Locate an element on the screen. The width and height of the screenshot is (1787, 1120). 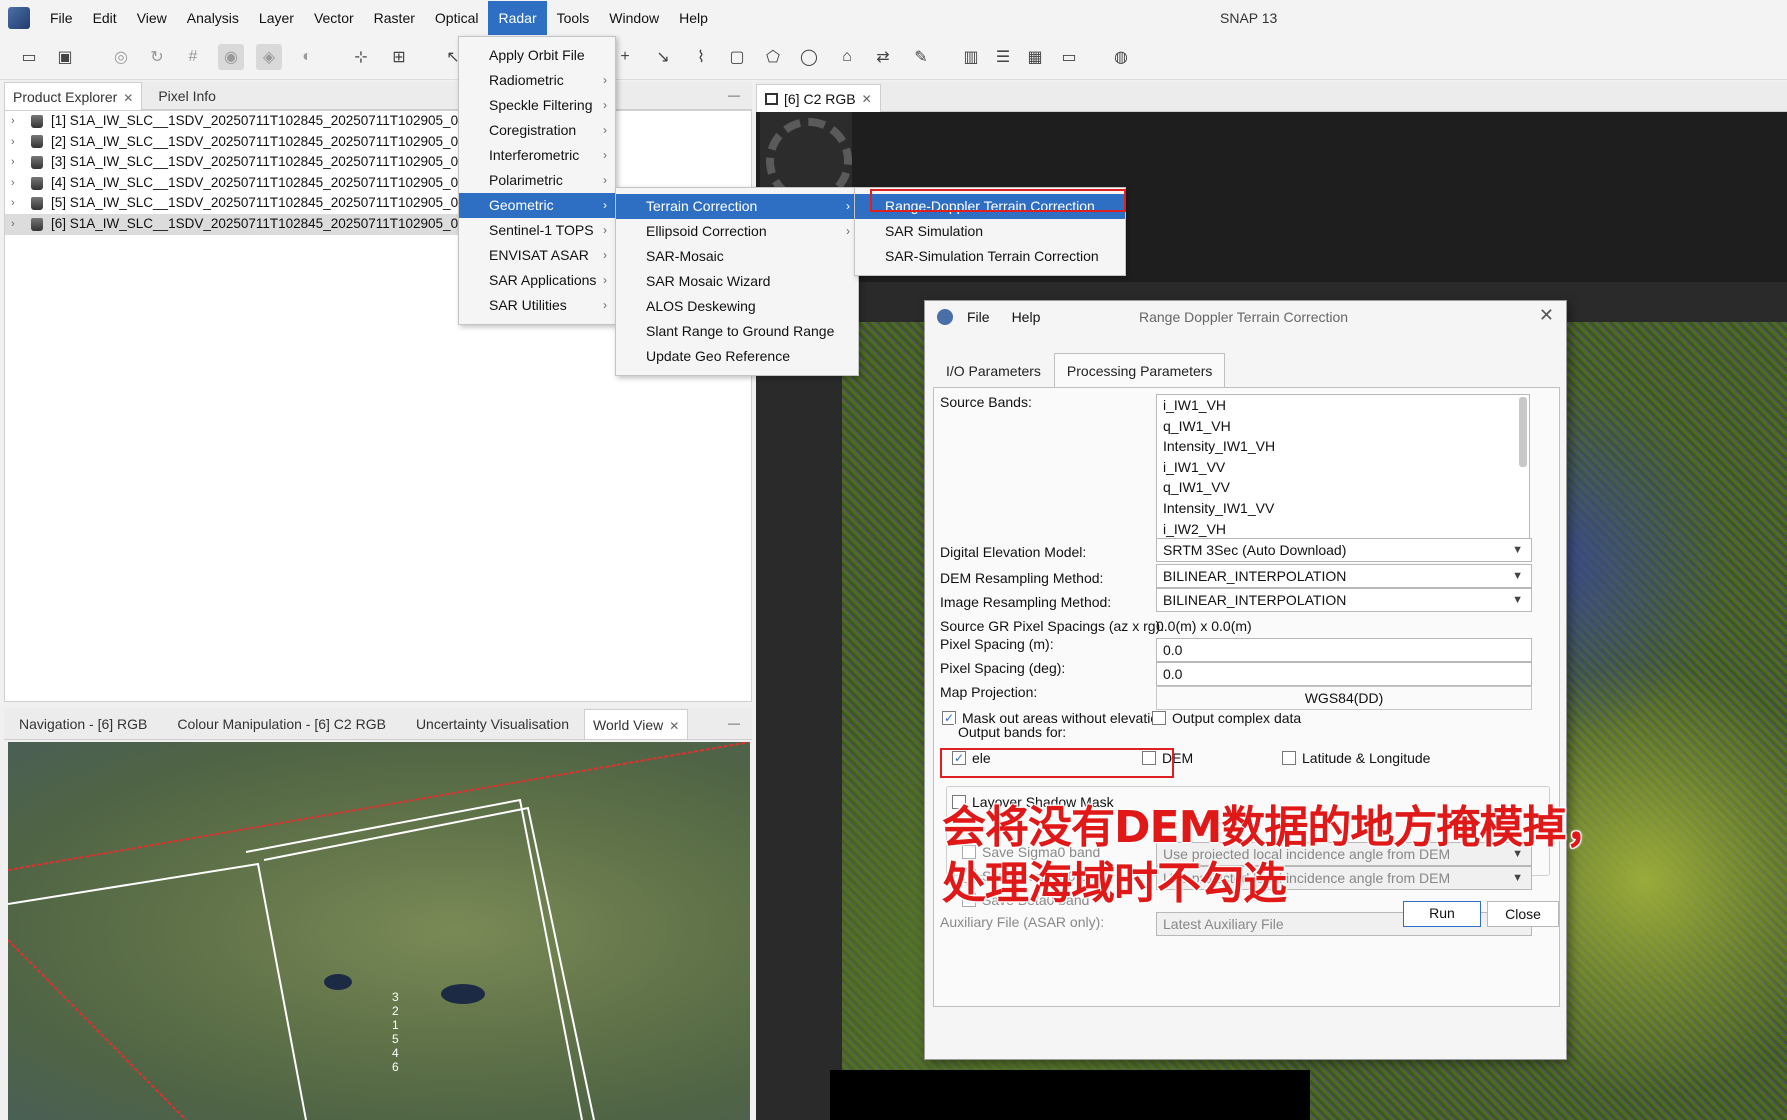
band-item: i_IW1_VH is located at coordinates (1343, 405).